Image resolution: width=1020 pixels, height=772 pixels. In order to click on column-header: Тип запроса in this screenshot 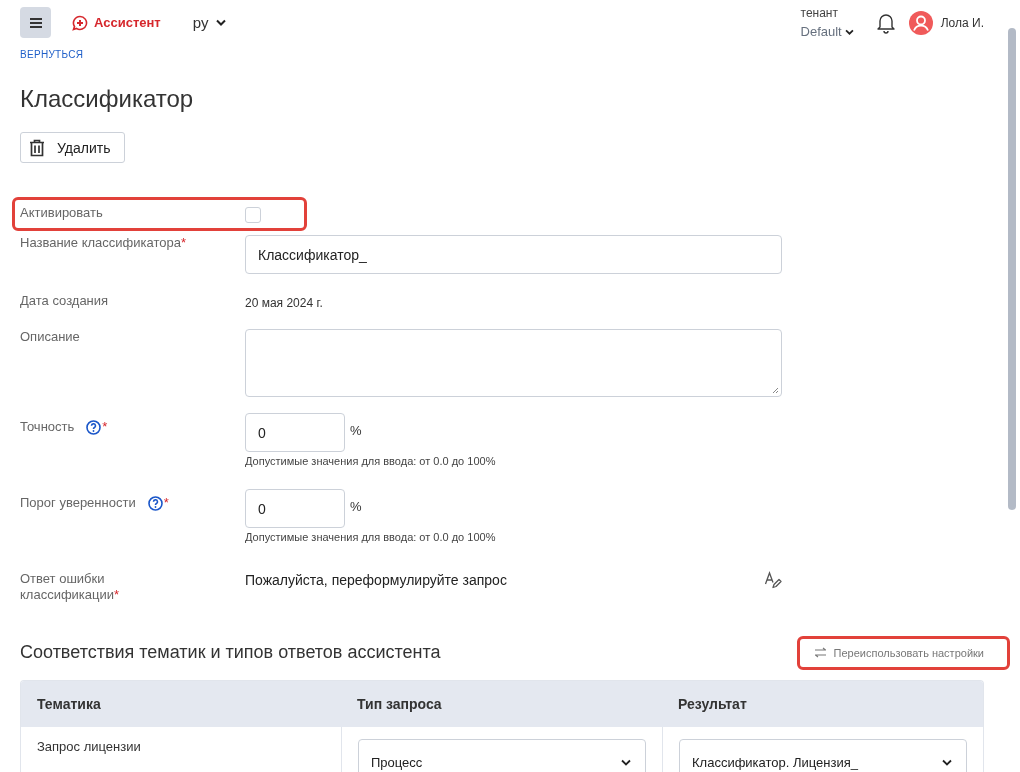, I will do `click(399, 704)`.